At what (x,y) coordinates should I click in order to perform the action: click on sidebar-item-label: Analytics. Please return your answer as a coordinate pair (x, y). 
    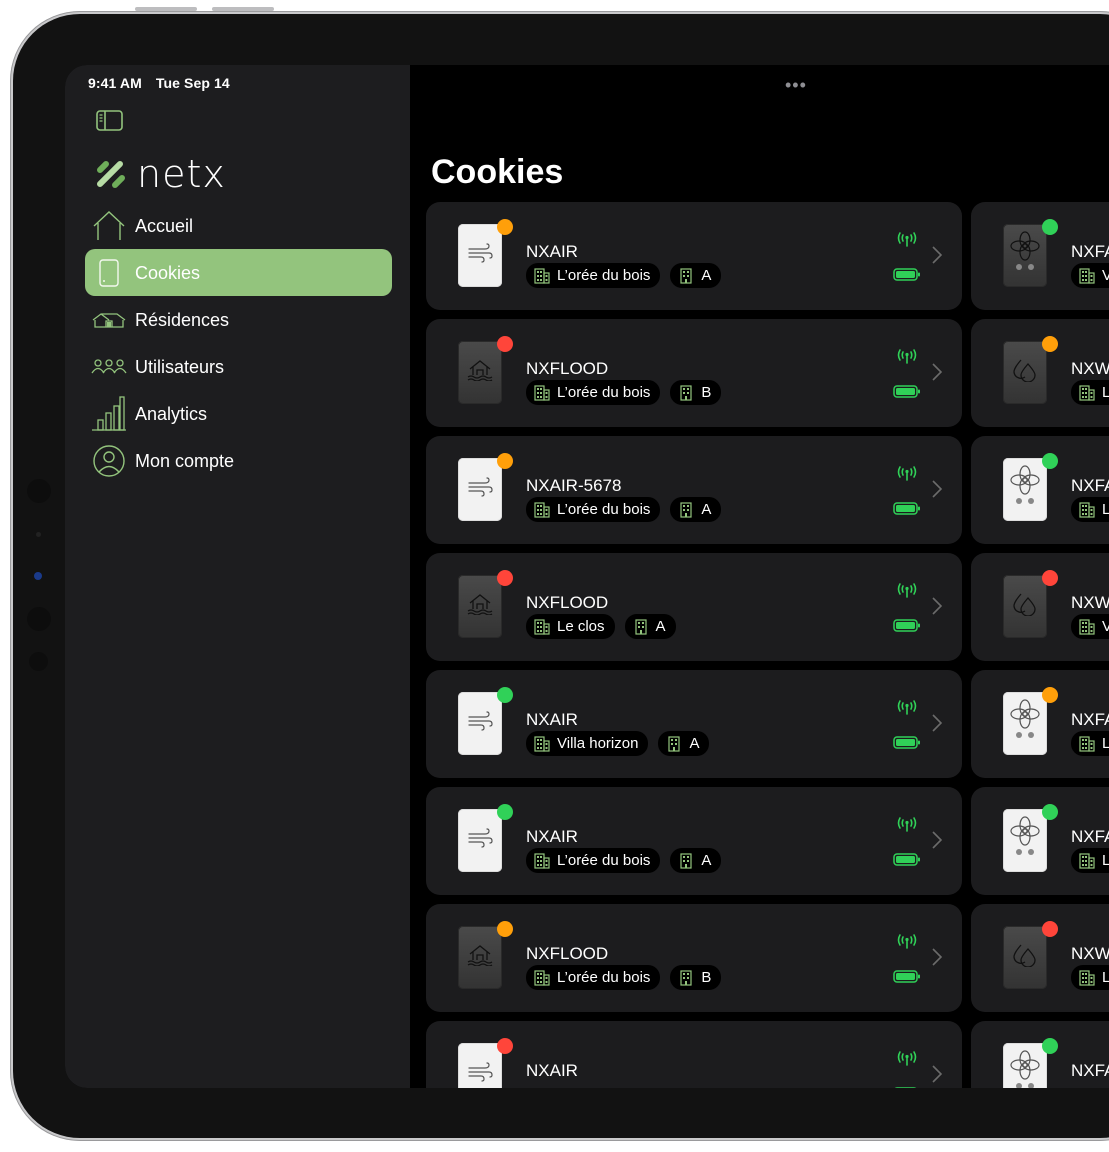
    Looking at the image, I should click on (171, 413).